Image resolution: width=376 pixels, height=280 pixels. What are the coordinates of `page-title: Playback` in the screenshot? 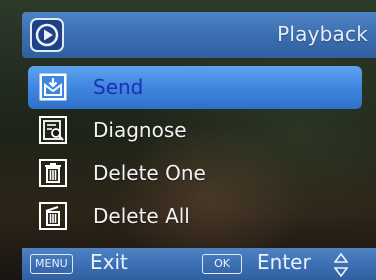 It's located at (322, 34).